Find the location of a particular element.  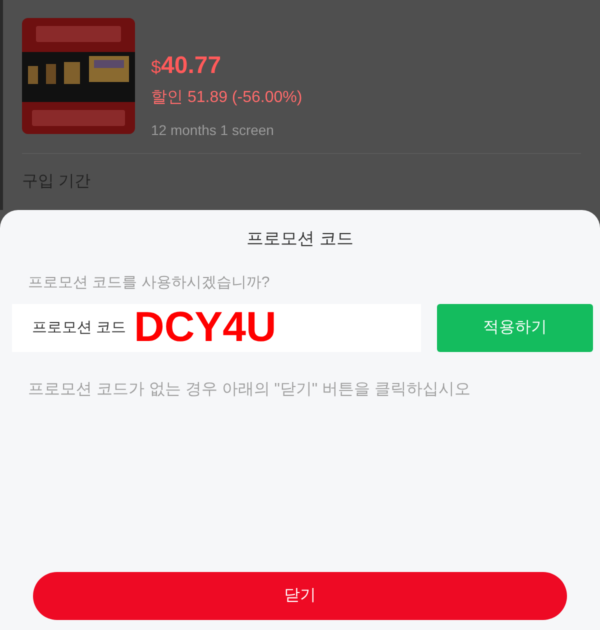

question-text: 프로모션 코드를 사용하시겠습니까? is located at coordinates (149, 282).